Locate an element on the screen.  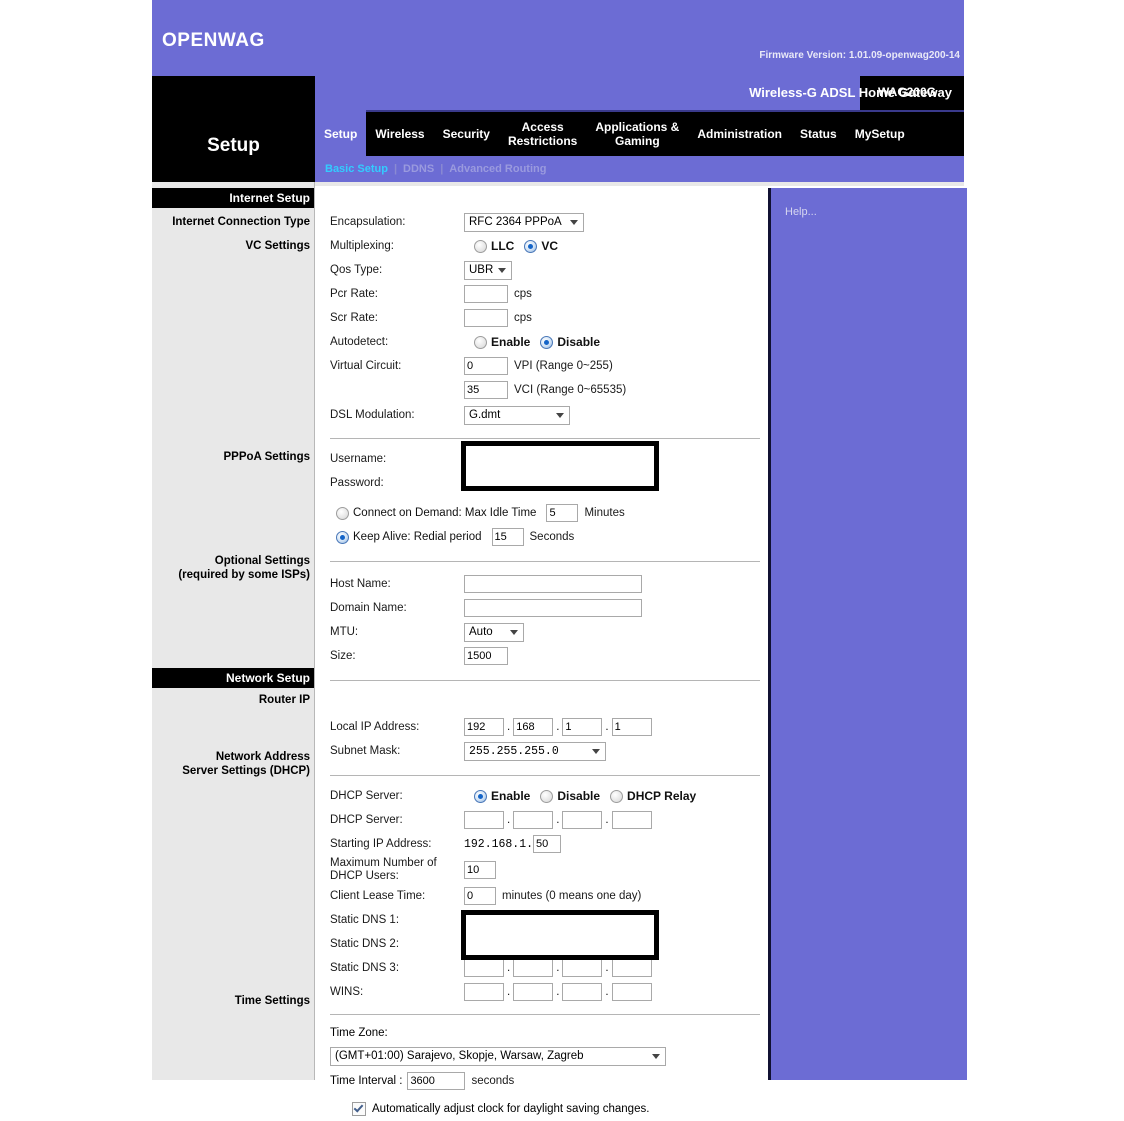
qos-type-select: UBR is located at coordinates (488, 270).